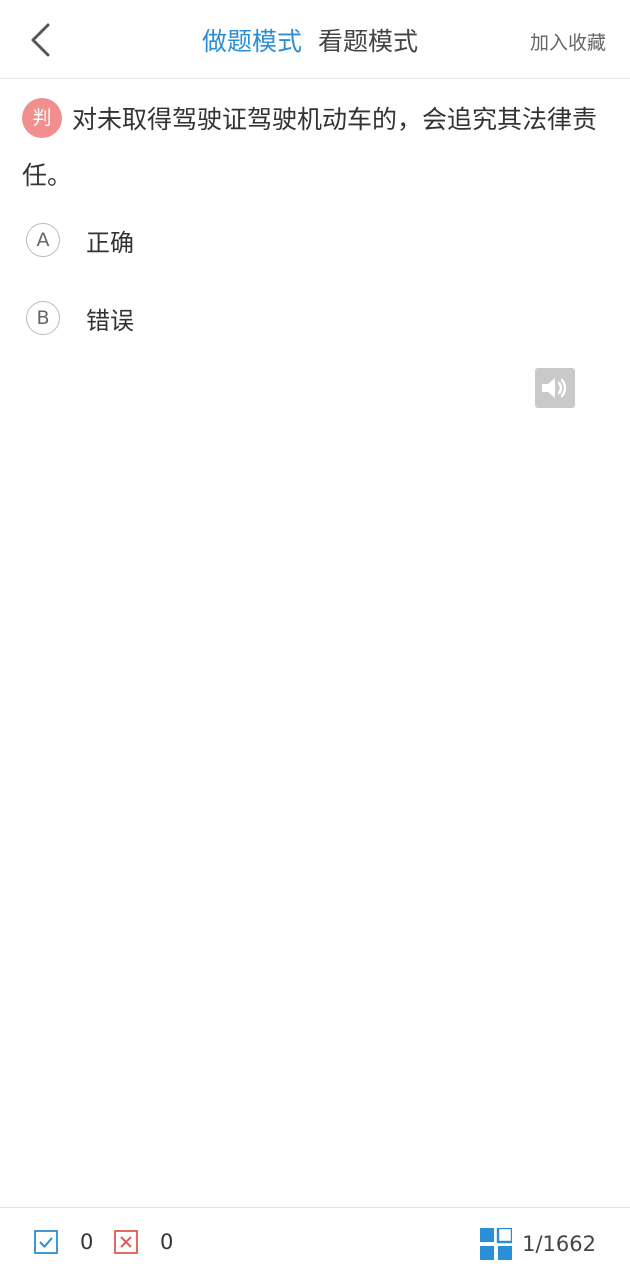 Image resolution: width=630 pixels, height=1280 pixels. What do you see at coordinates (63, 1242) in the screenshot?
I see `correct-stat: 0` at bounding box center [63, 1242].